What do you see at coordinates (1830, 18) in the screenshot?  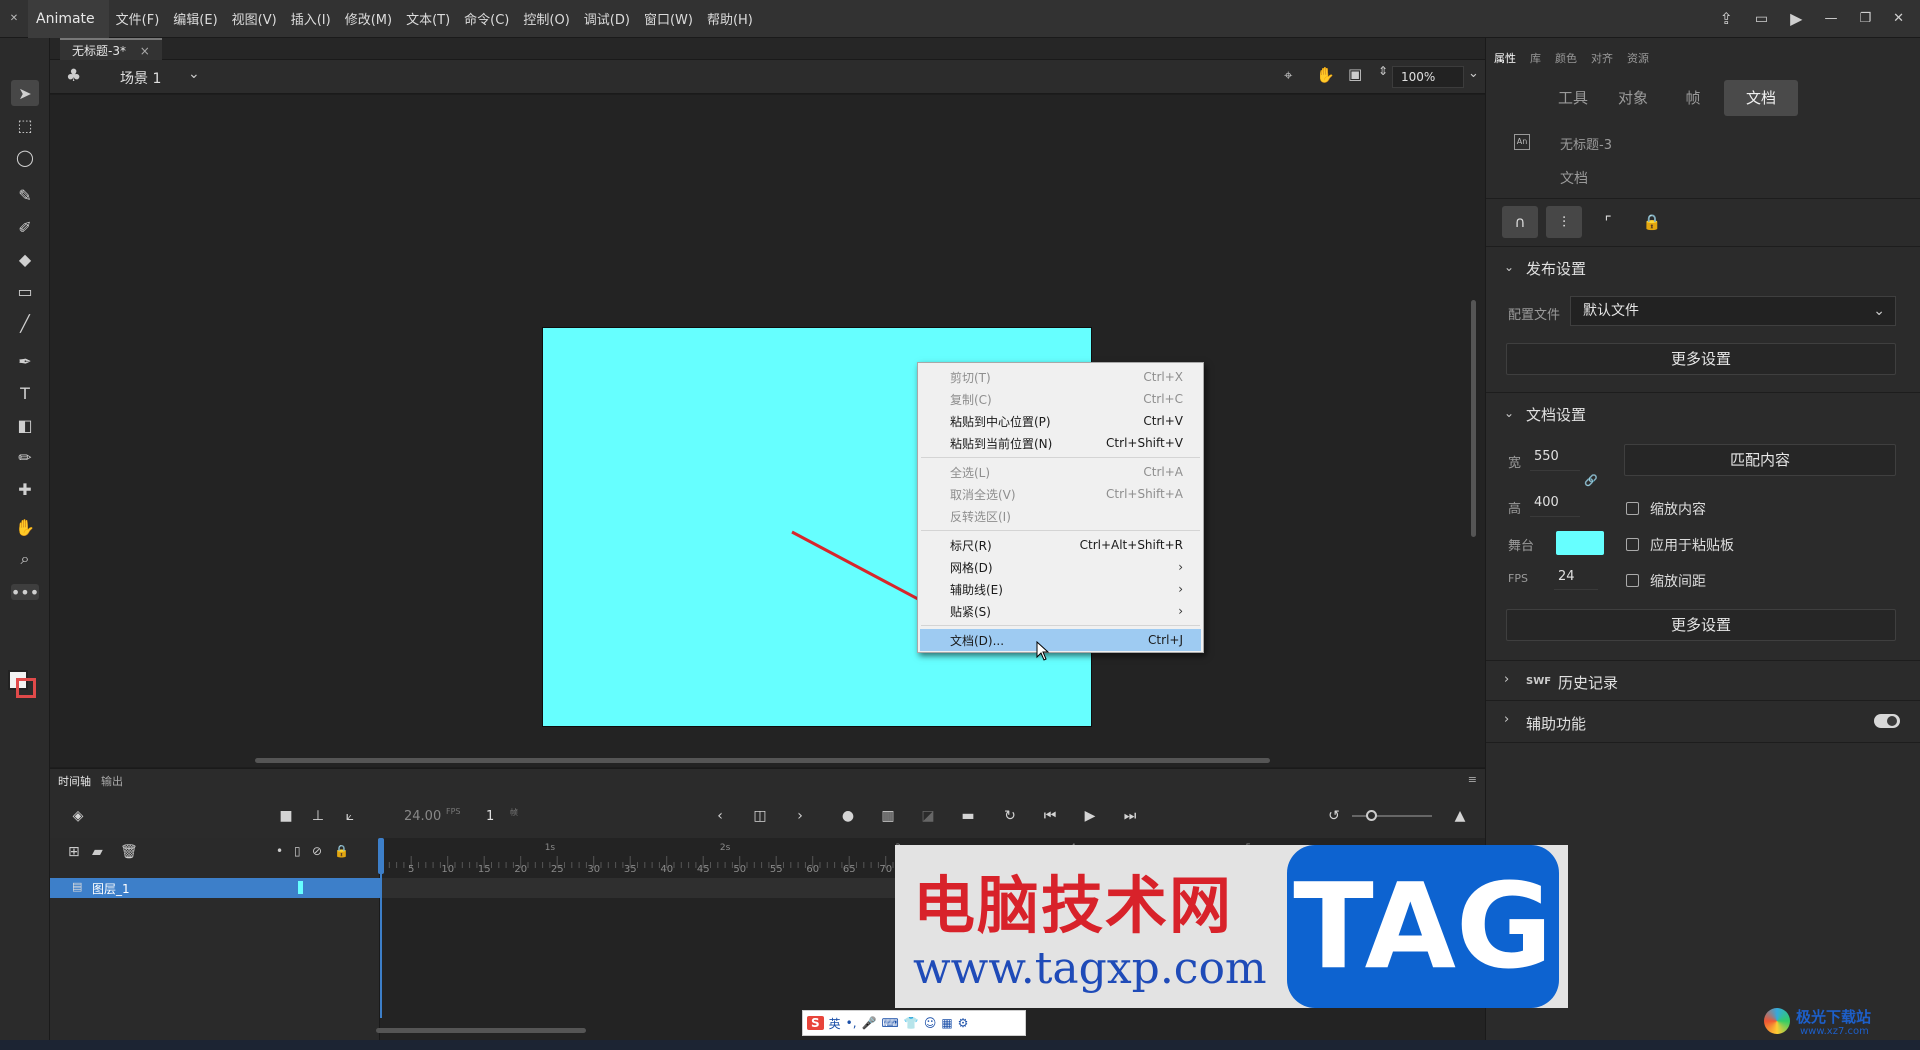 I see `minimize-icon: —` at bounding box center [1830, 18].